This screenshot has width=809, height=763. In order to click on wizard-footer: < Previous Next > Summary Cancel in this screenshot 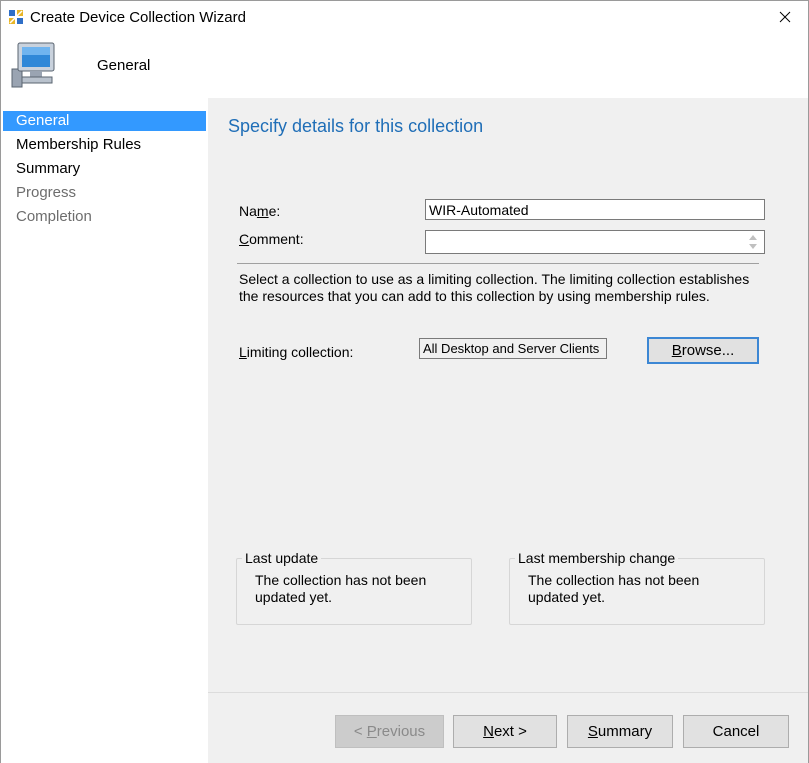, I will do `click(508, 727)`.